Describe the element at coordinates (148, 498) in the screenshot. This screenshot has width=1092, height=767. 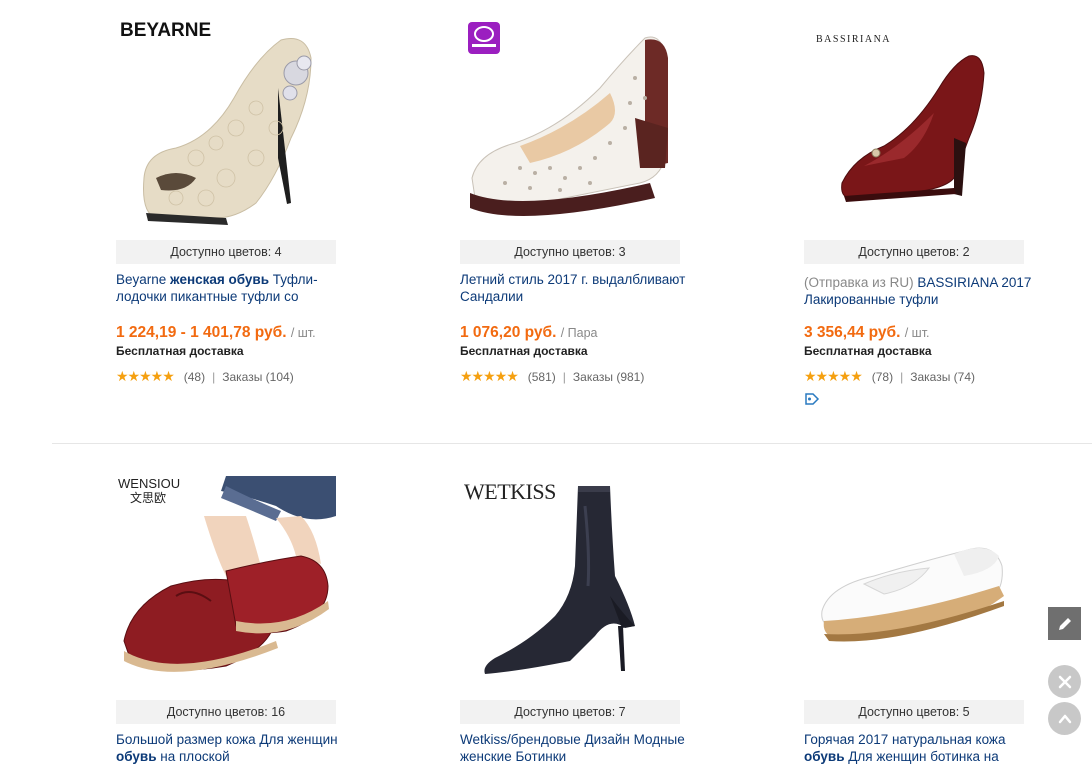
I see `brand-subtitle: 文思欧` at that location.